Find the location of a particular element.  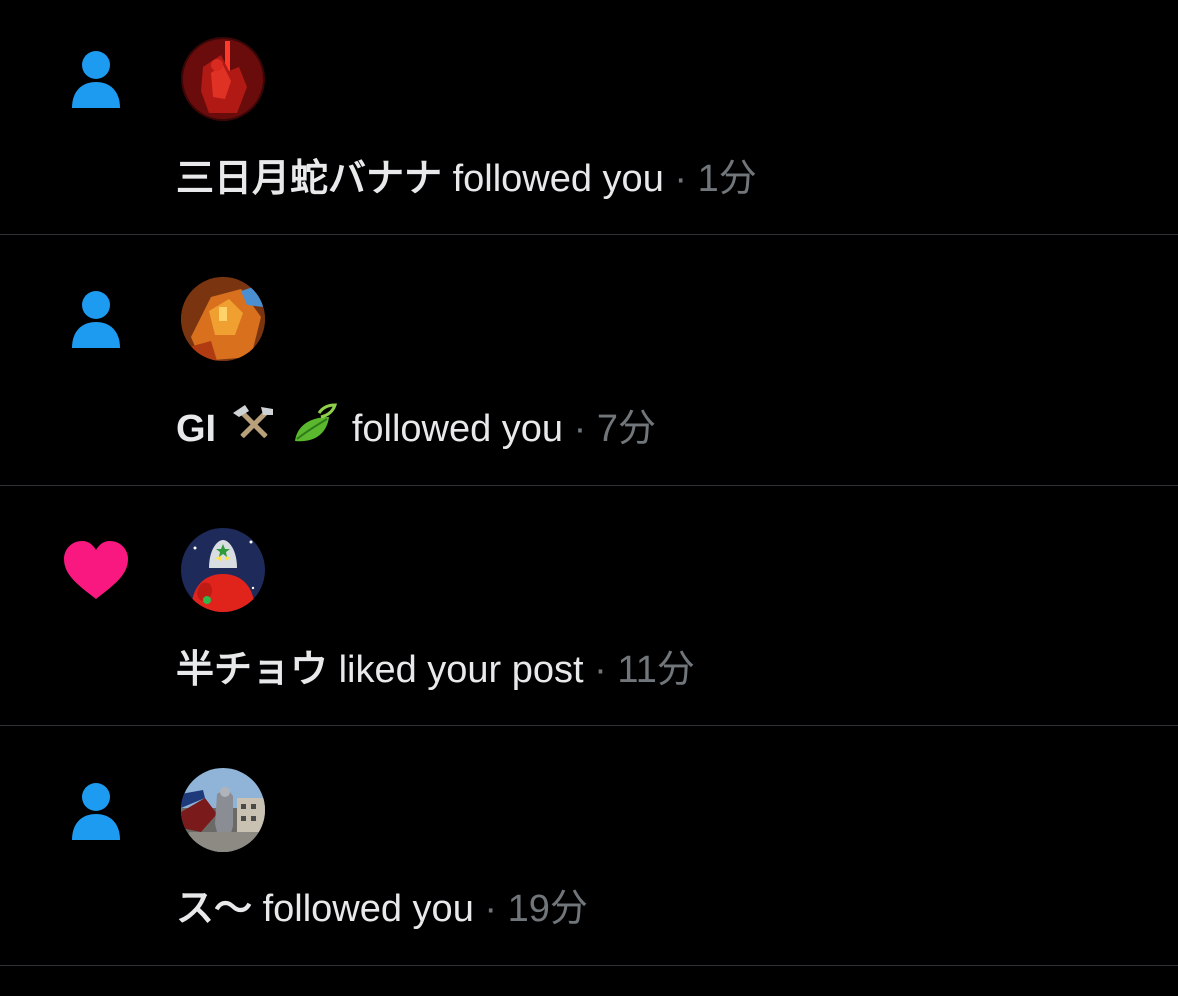

notification-text: 三日月蛇バナナ followed you · 1分 is located at coordinates (466, 179).